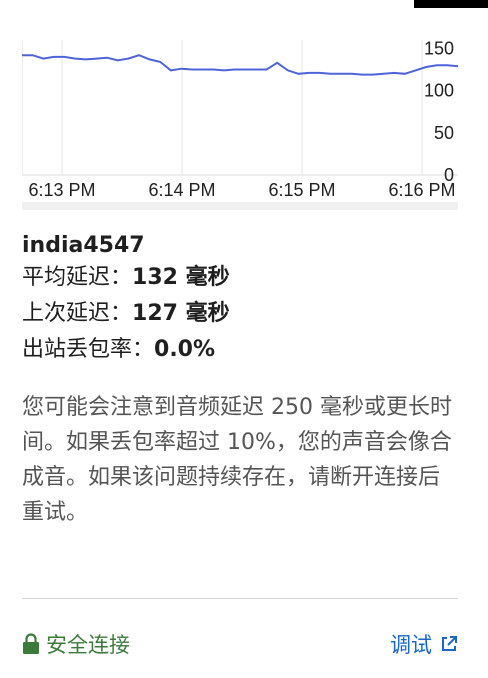 This screenshot has height=678, width=488. I want to click on secure-connection: 安全连接, so click(76, 644).